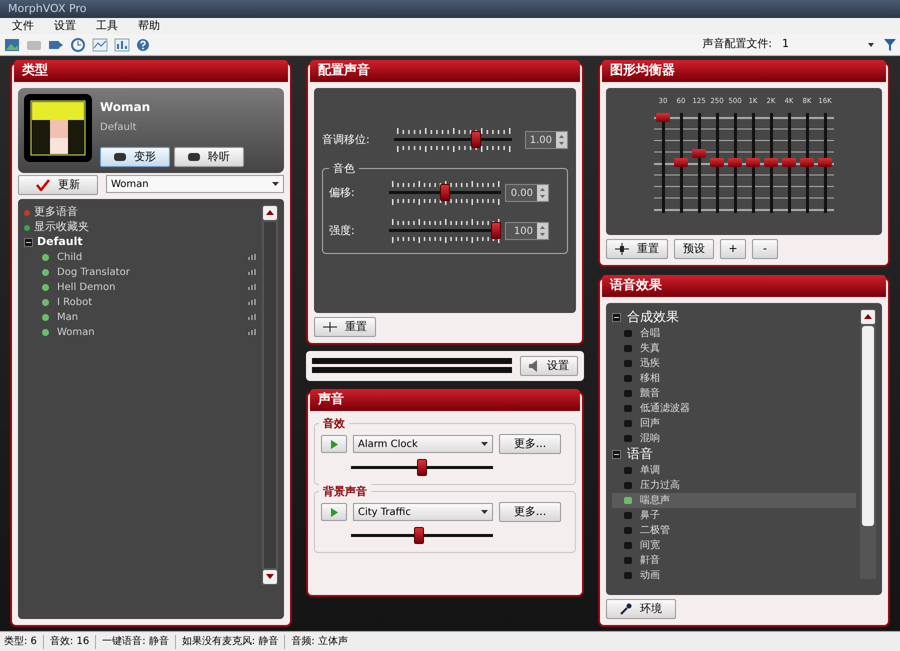 The width and height of the screenshot is (900, 651). Describe the element at coordinates (734, 363) in the screenshot. I see `effect-item: 迅疾` at that location.